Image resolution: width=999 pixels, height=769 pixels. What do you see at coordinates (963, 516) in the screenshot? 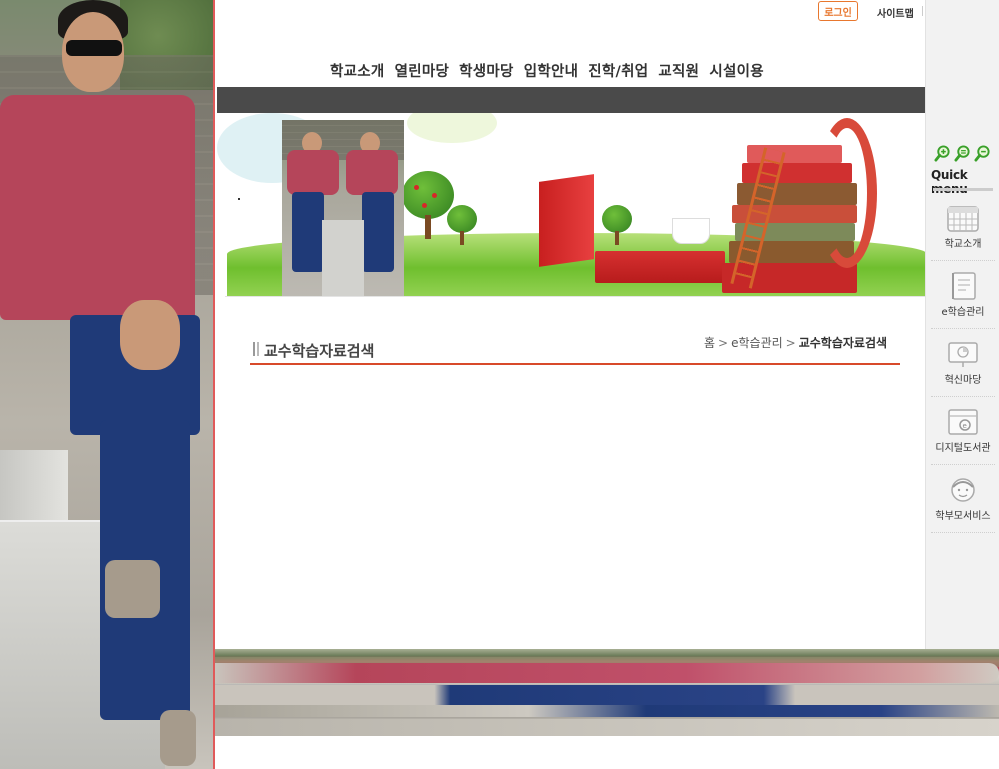
I see `quick-item-label: 학부모서비스` at bounding box center [963, 516].